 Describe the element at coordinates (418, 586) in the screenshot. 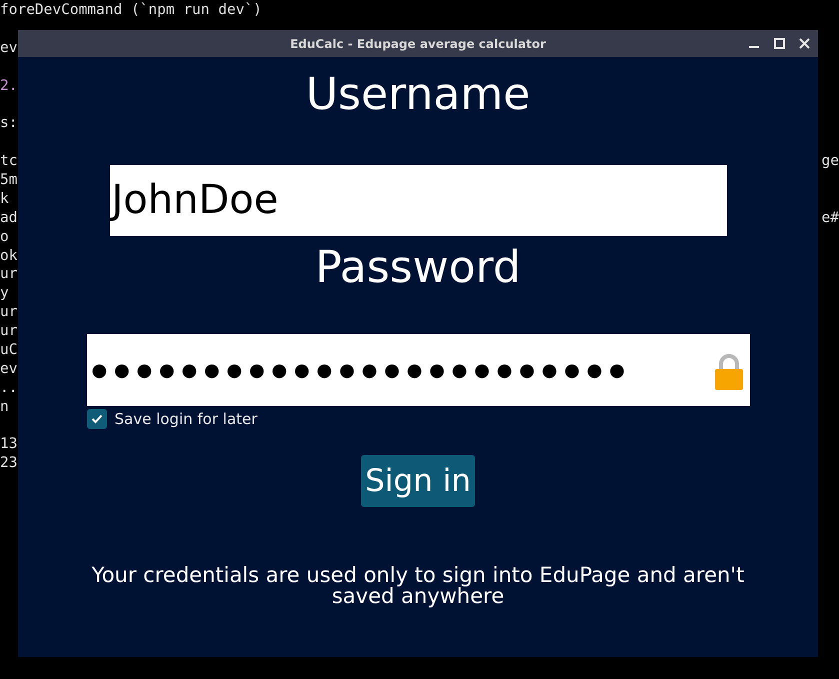

I see `privacy-notice: Your credentials are used only to sign into EduPage and aren't saved anywhere` at that location.